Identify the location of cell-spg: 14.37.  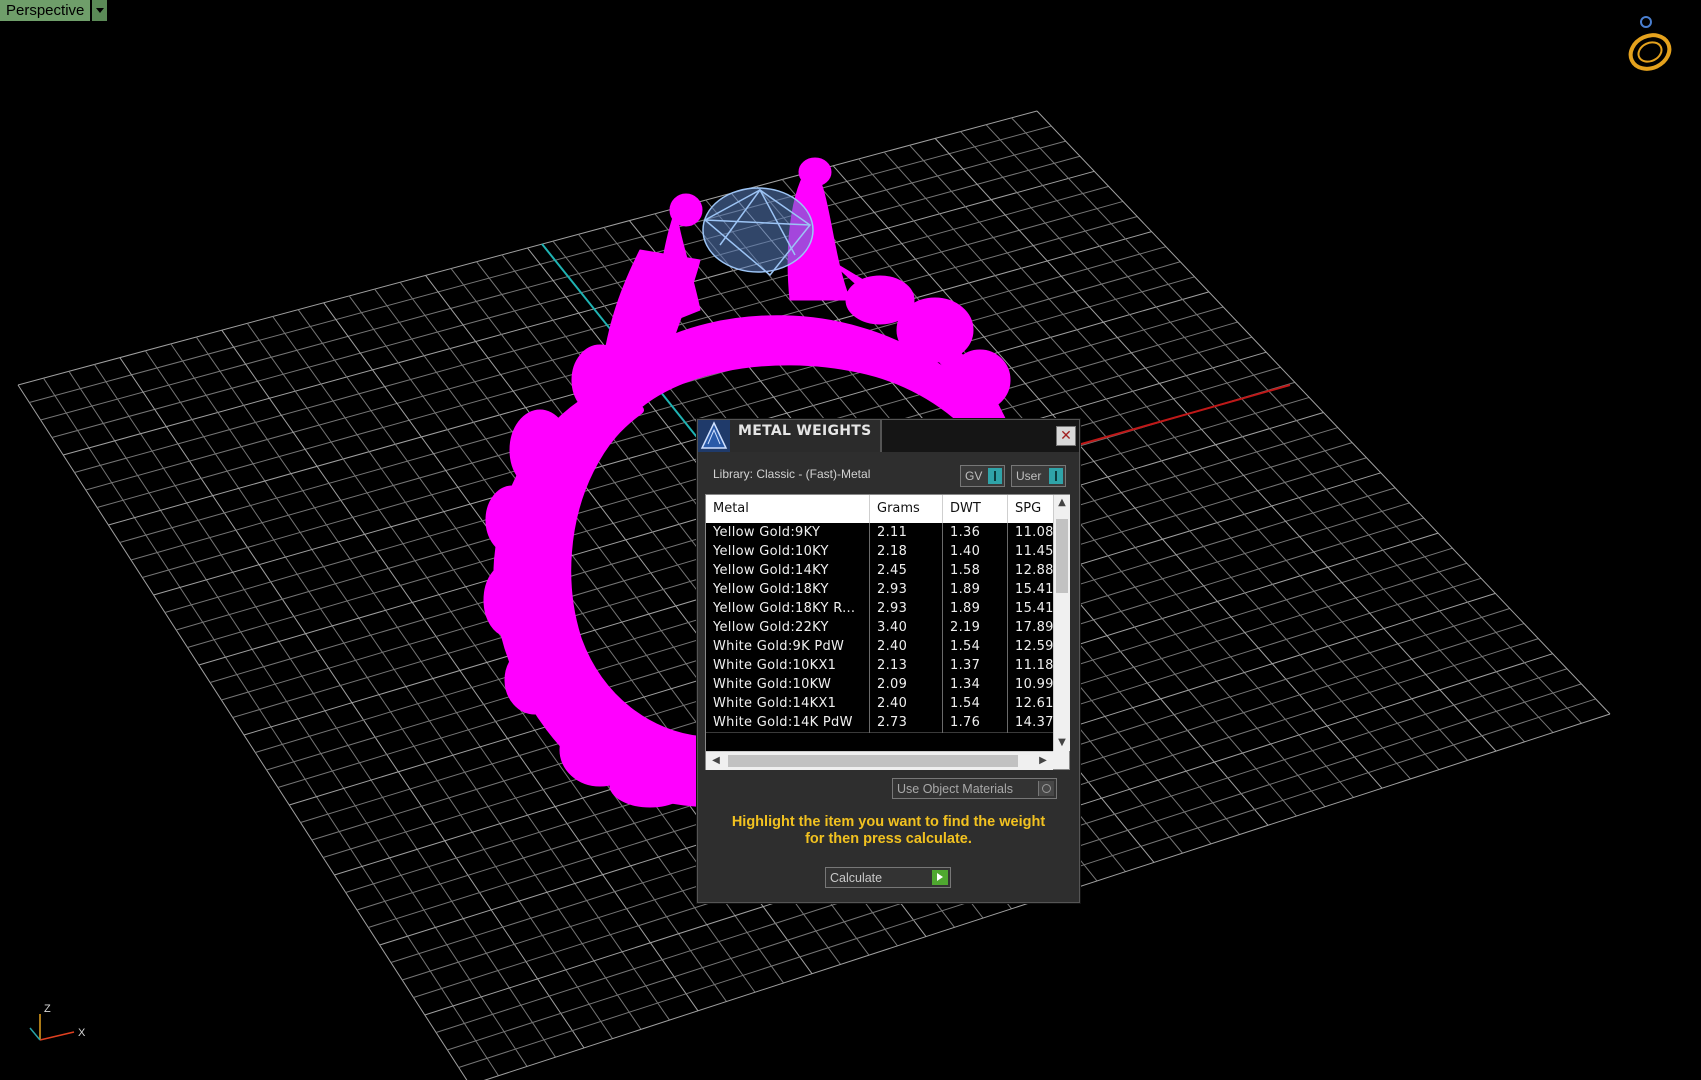
(1034, 722).